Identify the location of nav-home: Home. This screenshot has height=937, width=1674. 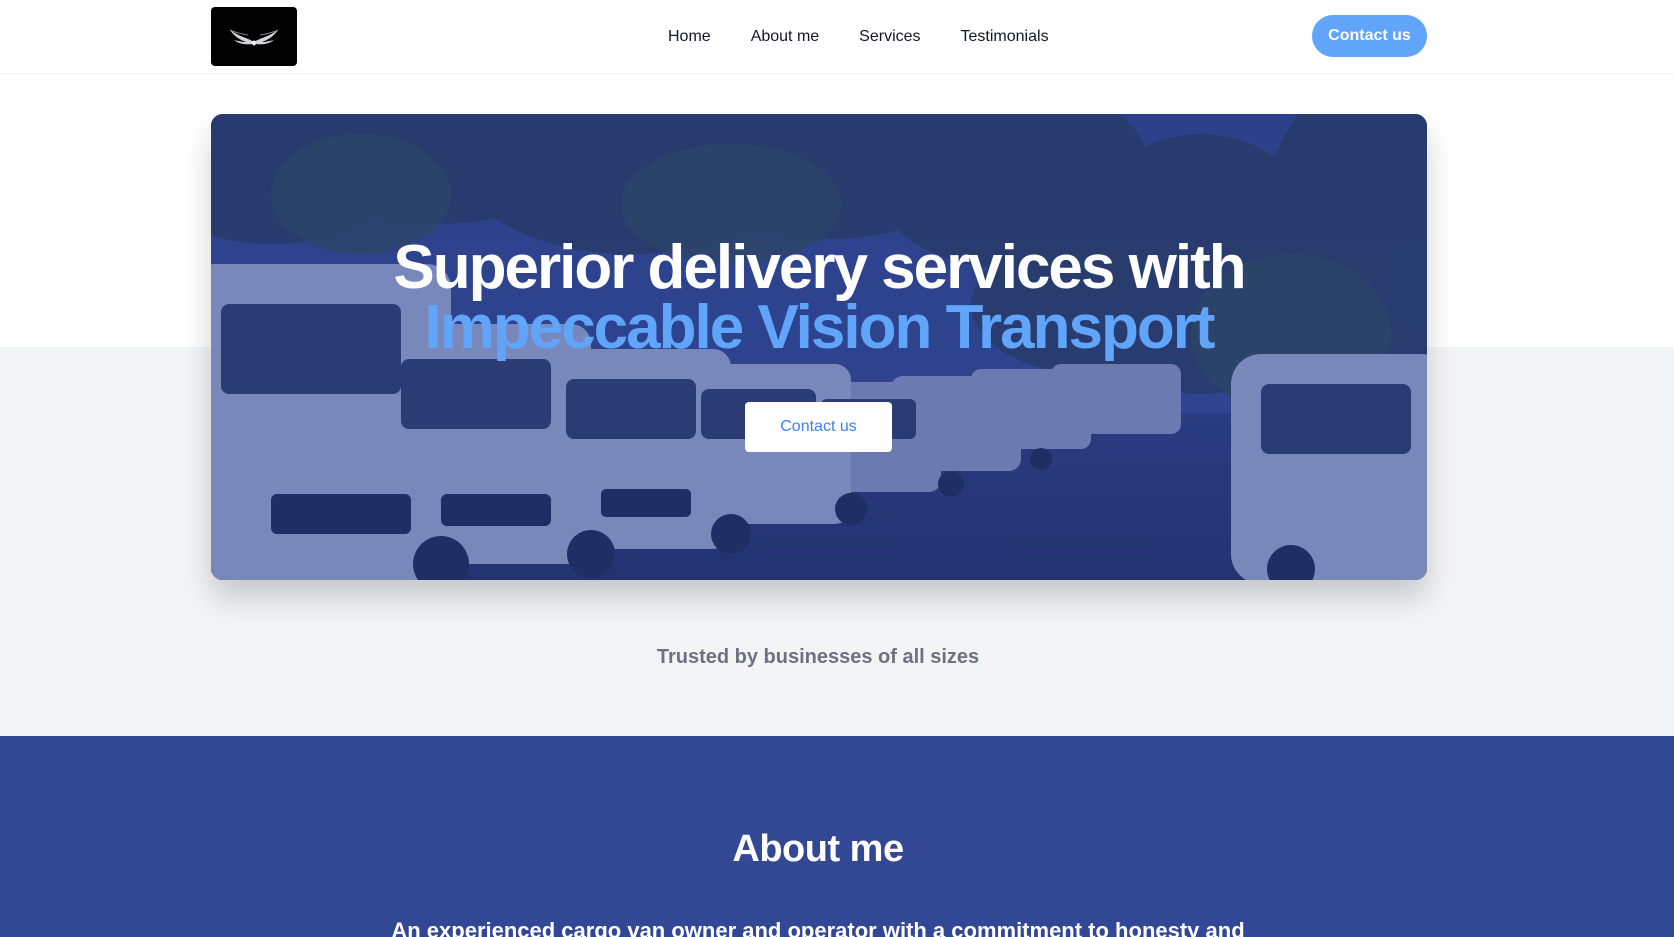
(689, 37).